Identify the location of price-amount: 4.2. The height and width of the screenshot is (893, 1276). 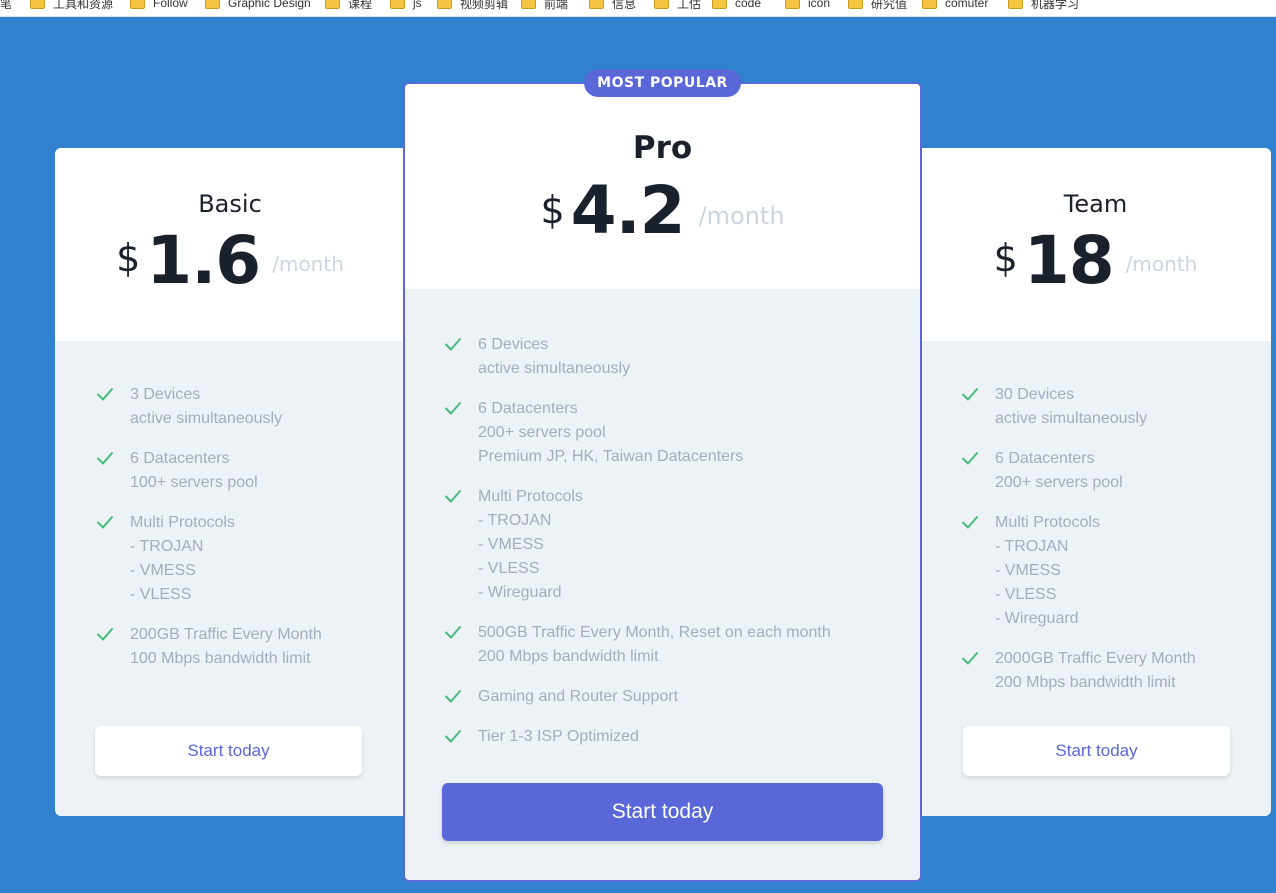
(628, 210).